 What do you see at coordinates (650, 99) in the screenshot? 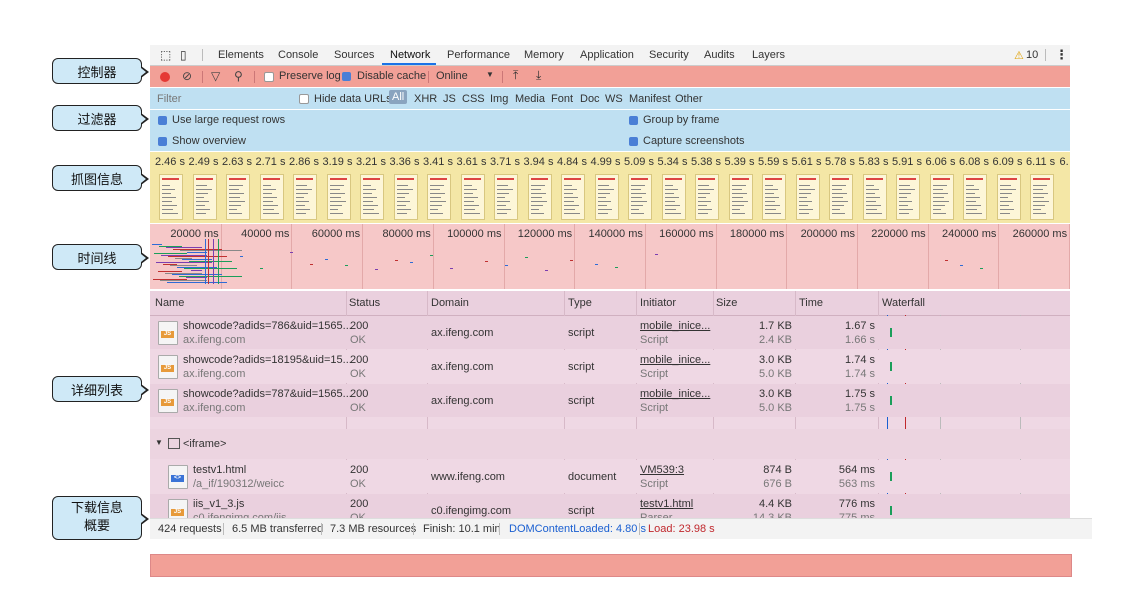
I see `filter-type-manifest: Manifest` at bounding box center [650, 99].